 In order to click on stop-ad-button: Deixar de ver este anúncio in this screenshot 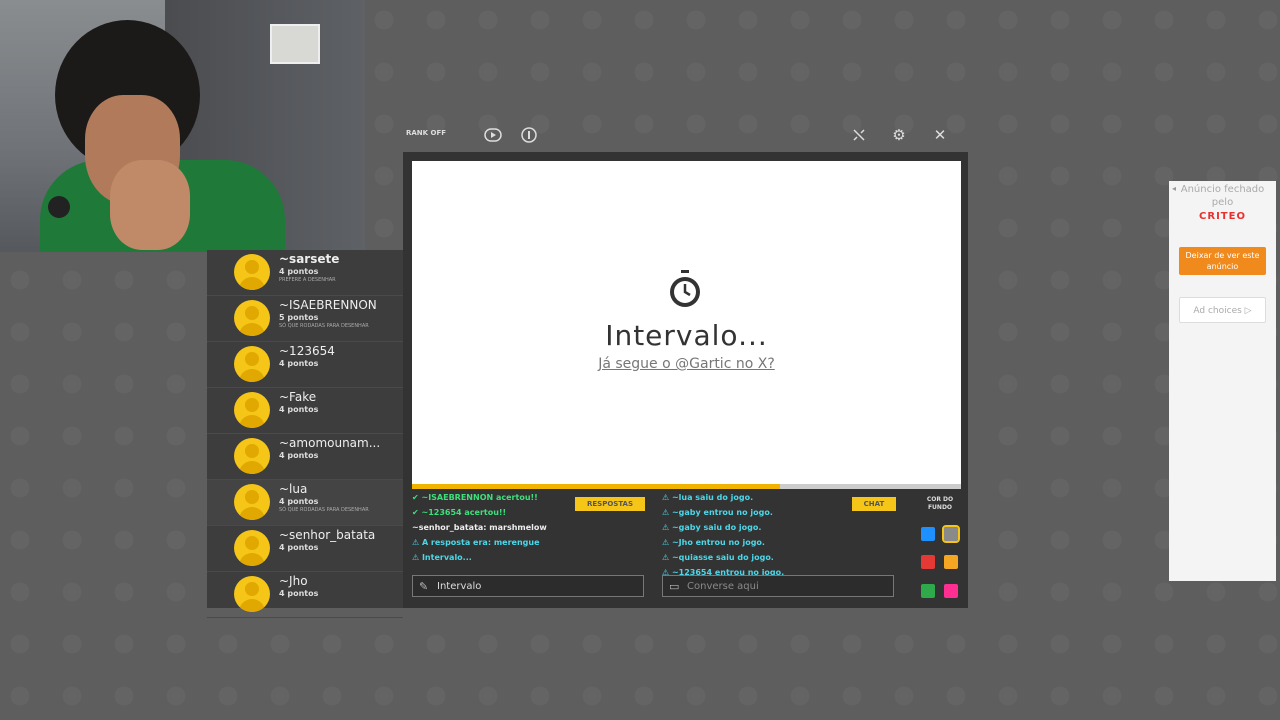, I will do `click(1222, 261)`.